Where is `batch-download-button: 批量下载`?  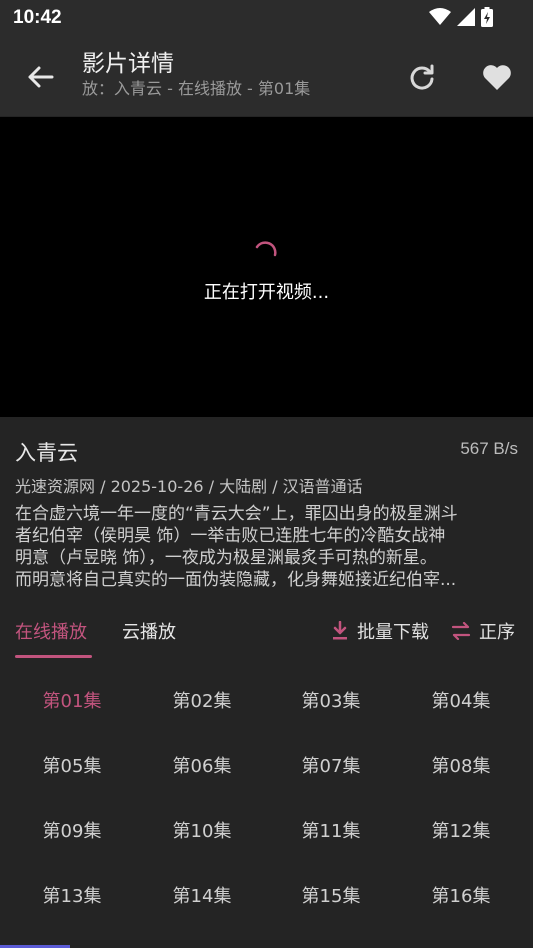 batch-download-button: 批量下载 is located at coordinates (380, 631).